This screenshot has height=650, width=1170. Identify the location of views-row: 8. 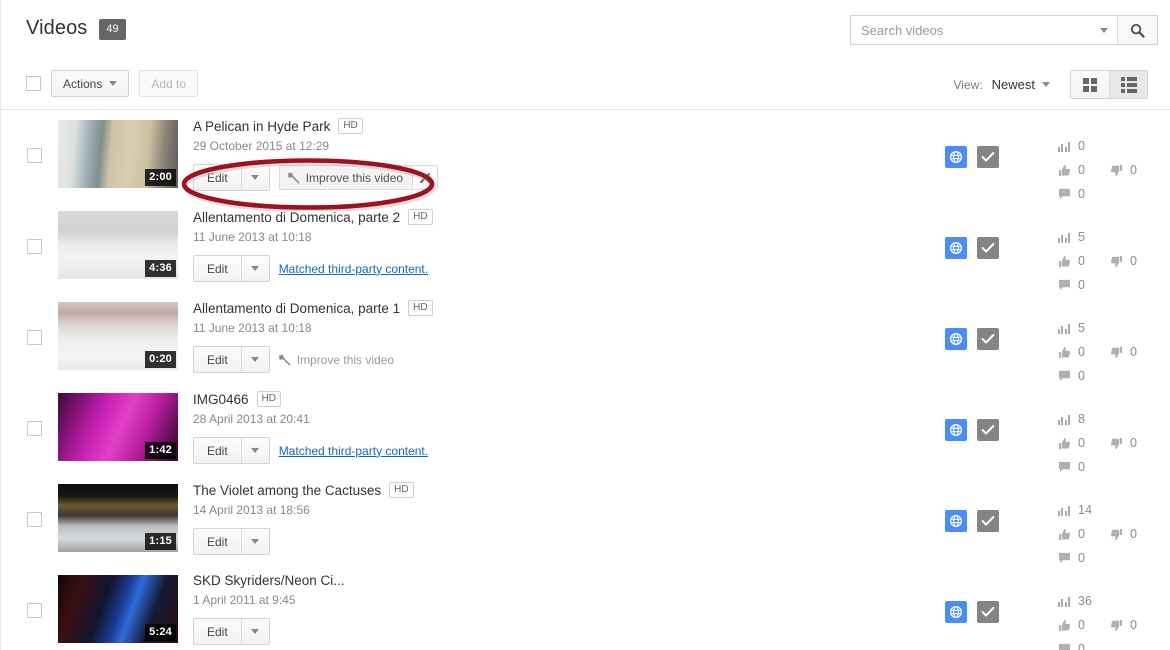
(1109, 419).